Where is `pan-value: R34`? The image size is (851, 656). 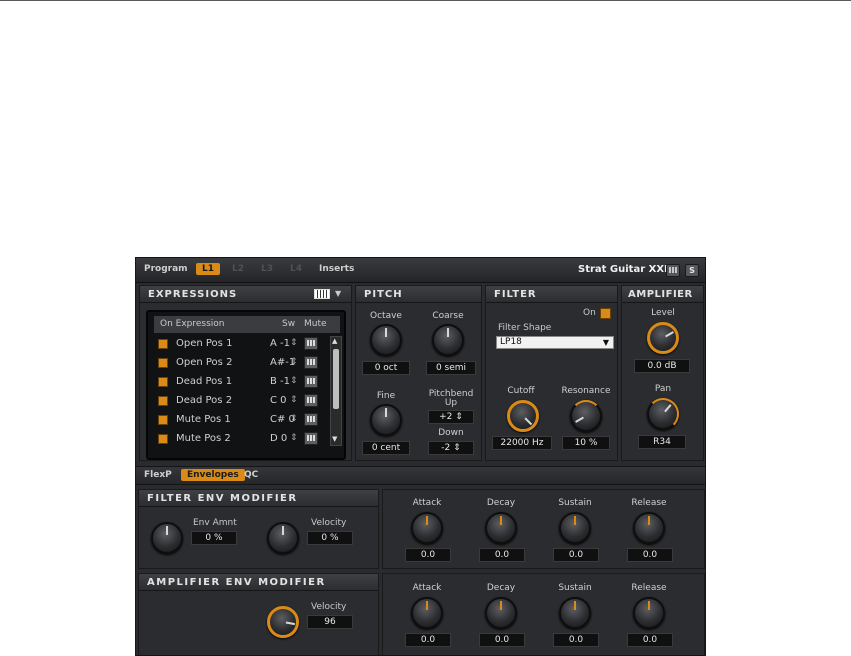 pan-value: R34 is located at coordinates (662, 442).